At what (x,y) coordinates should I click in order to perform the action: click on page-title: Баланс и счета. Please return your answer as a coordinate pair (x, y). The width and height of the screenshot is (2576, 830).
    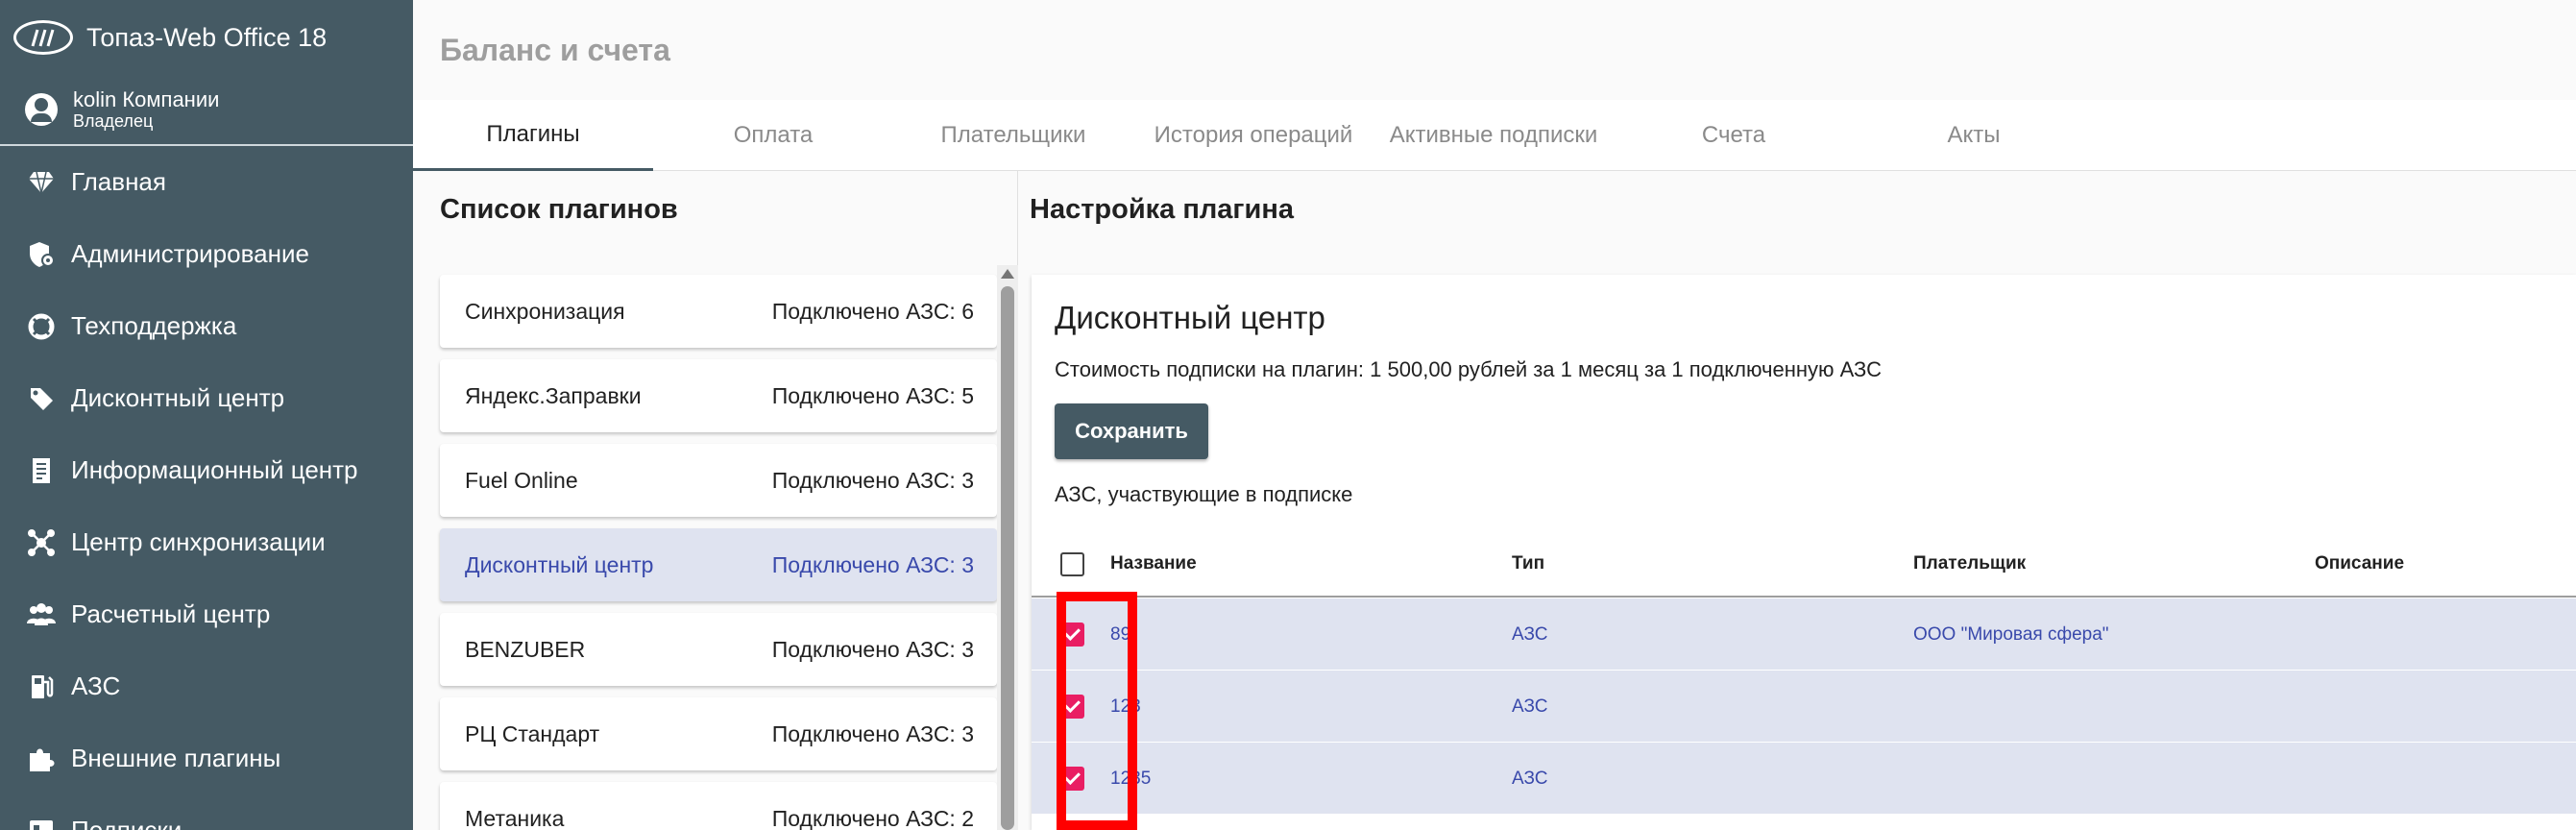
    Looking at the image, I should click on (555, 50).